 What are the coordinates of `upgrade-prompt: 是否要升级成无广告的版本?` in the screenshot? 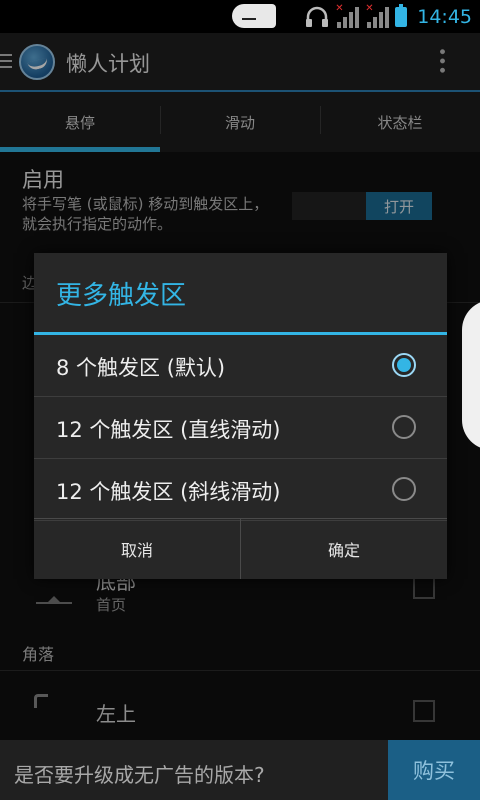 It's located at (139, 773).